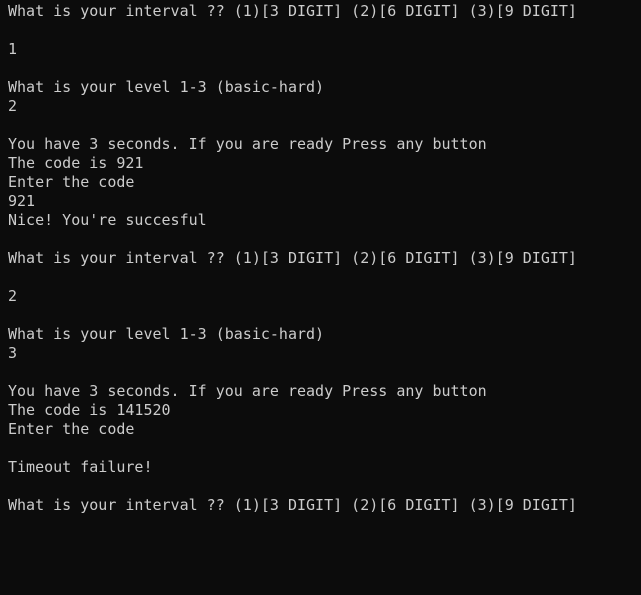 The image size is (641, 595). Describe the element at coordinates (13, 353) in the screenshot. I see `output-line: 3` at that location.